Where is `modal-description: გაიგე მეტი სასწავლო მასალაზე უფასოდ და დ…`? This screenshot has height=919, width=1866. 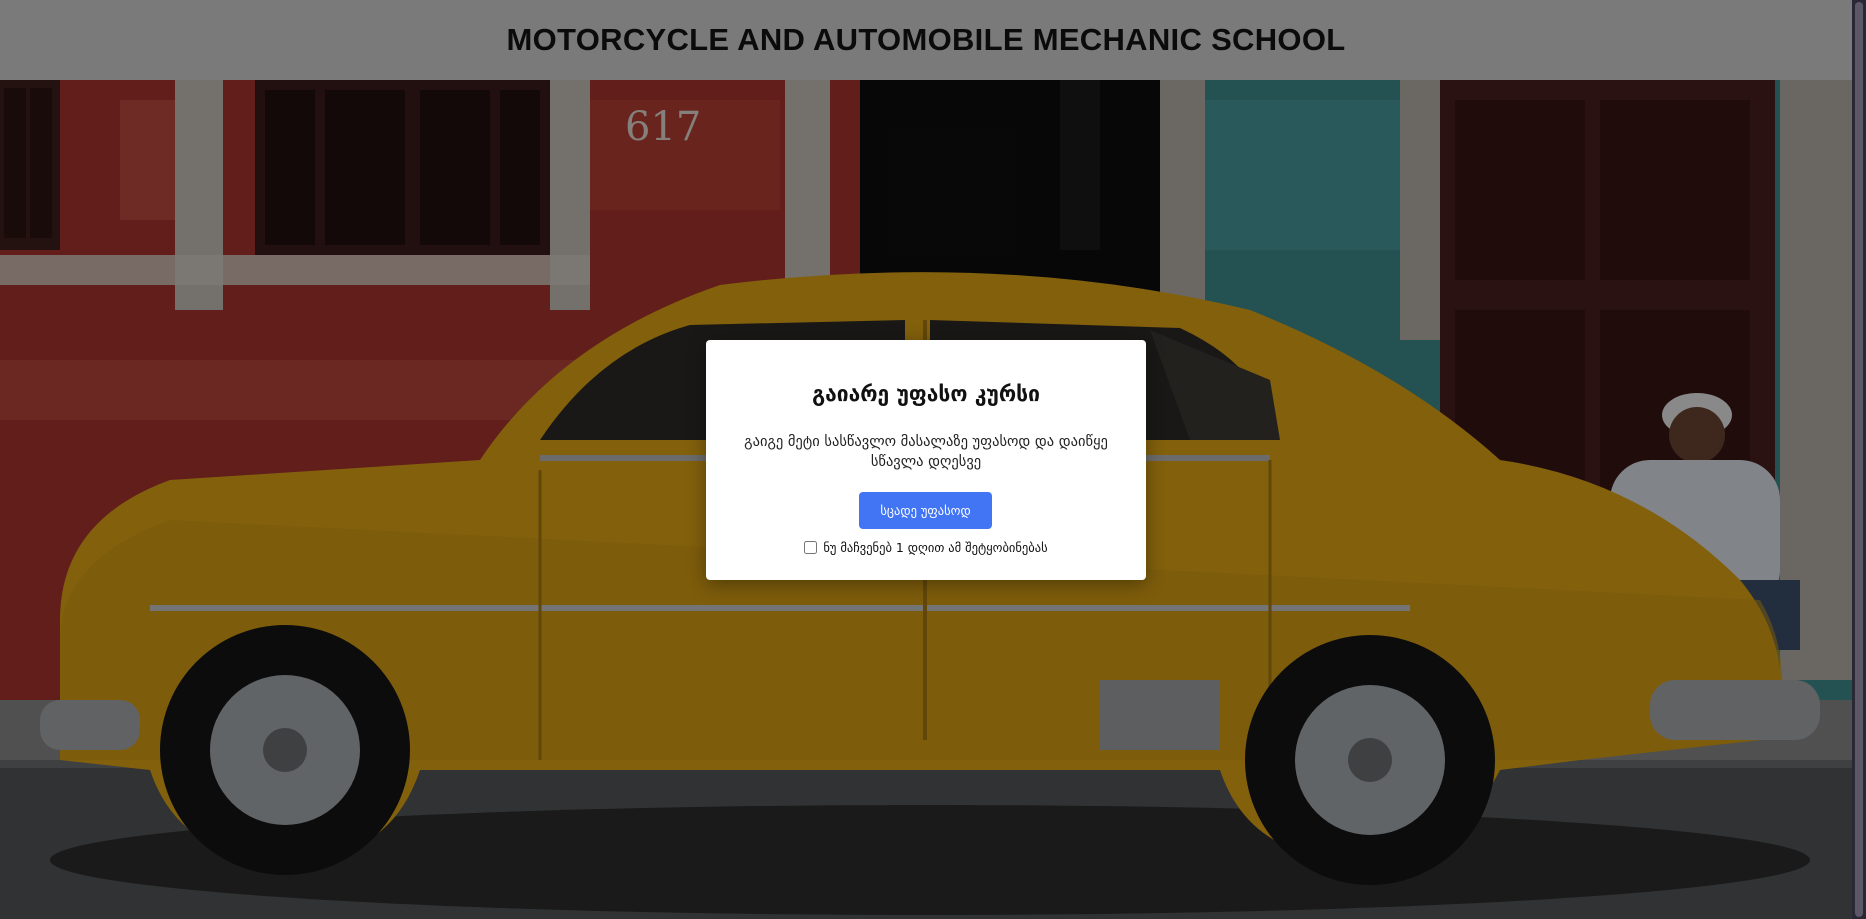
modal-description: გაიგე მეტი სასწავლო მასალაზე უფასოდ და დ… is located at coordinates (926, 452).